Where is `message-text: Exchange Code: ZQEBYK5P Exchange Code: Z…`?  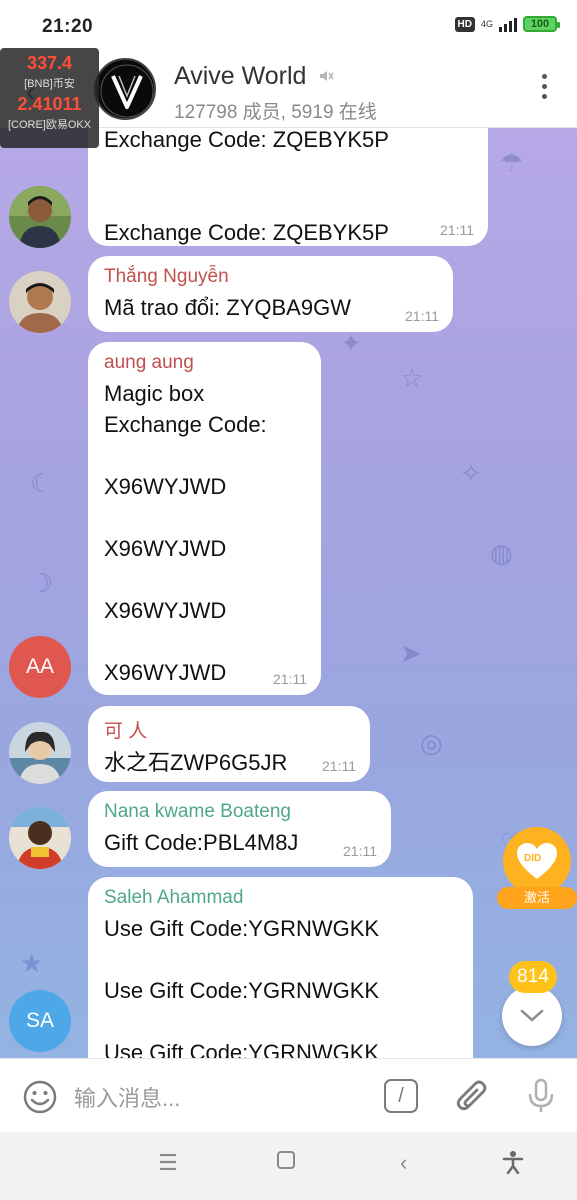 message-text: Exchange Code: ZQEBYK5P Exchange Code: Z… is located at coordinates (246, 186).